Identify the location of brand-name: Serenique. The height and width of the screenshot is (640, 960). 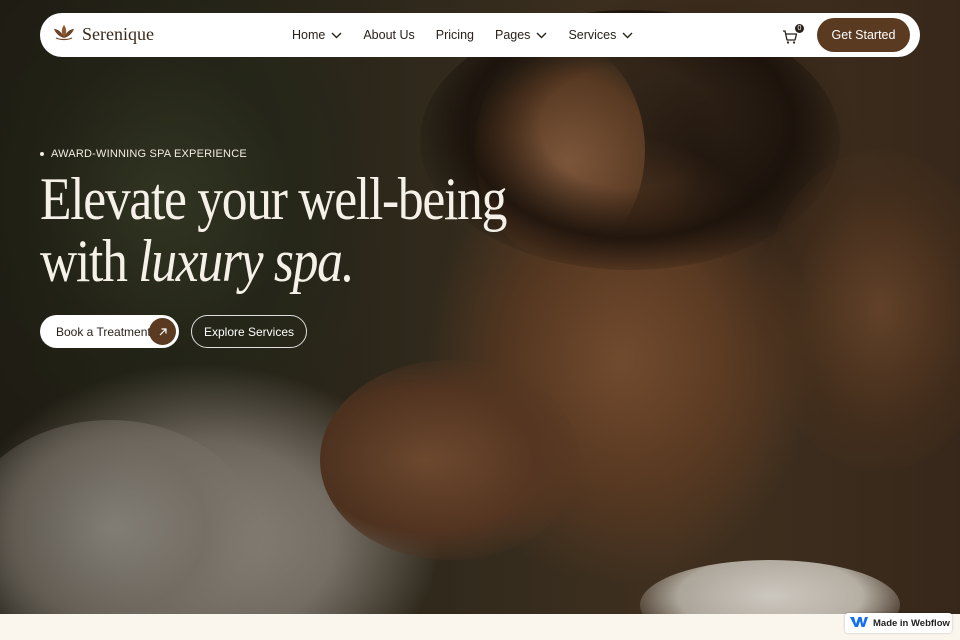
(118, 34).